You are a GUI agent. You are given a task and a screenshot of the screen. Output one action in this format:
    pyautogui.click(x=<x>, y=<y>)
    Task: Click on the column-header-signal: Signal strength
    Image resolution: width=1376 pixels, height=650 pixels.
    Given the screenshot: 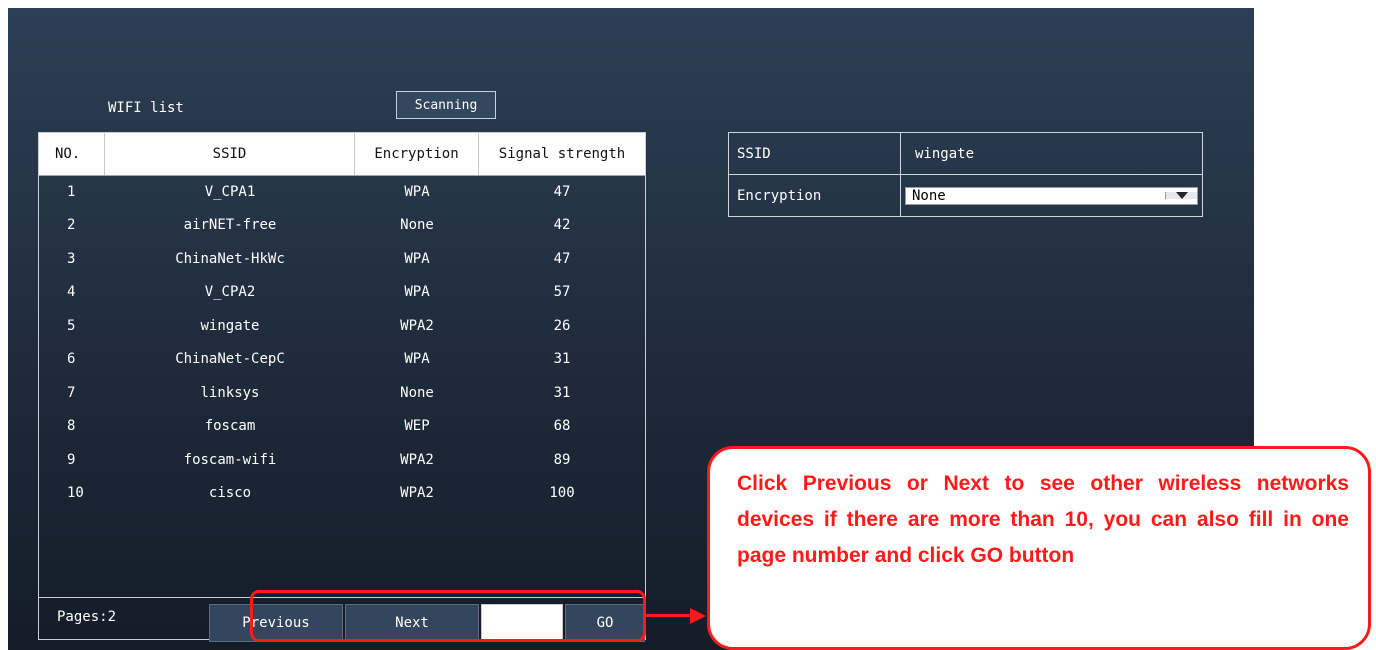 What is the action you would take?
    pyautogui.click(x=562, y=154)
    